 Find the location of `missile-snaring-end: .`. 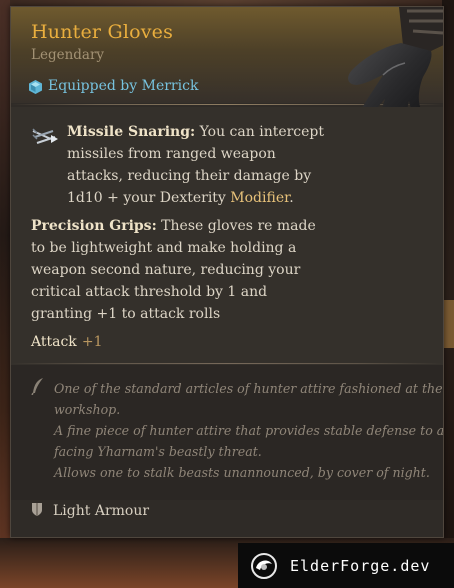

missile-snaring-end: . is located at coordinates (291, 198).